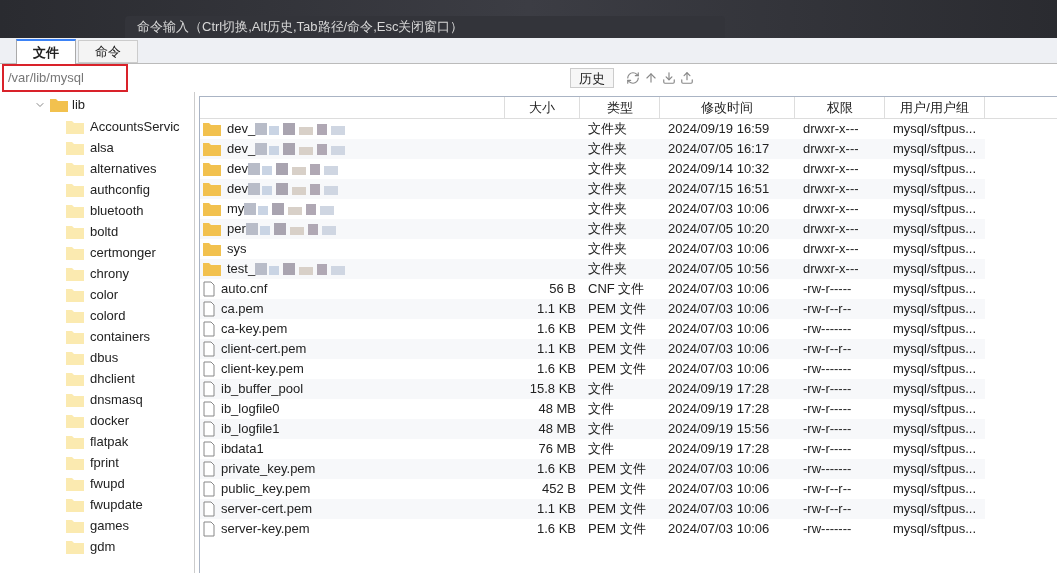 The image size is (1057, 573). Describe the element at coordinates (104, 357) in the screenshot. I see `tree-item: dbus` at that location.